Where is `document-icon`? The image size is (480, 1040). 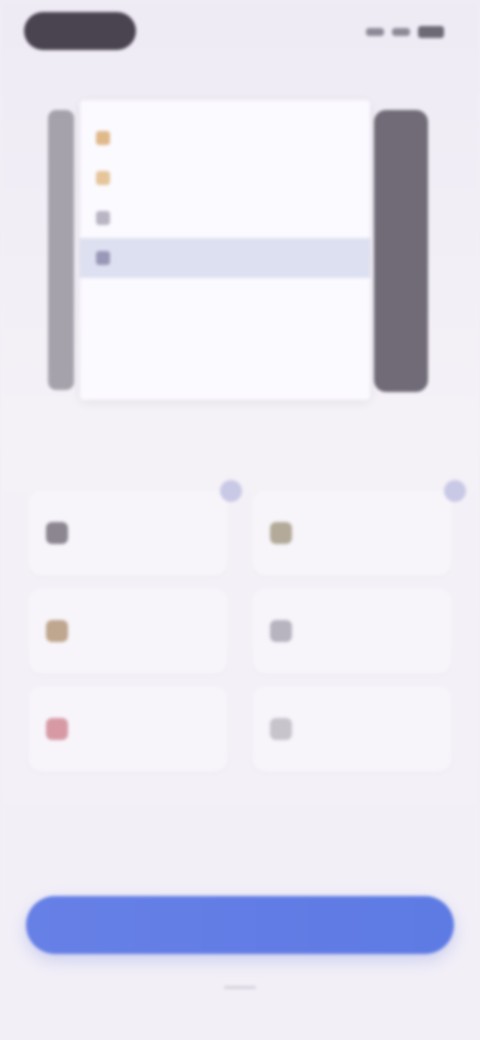 document-icon is located at coordinates (57, 729).